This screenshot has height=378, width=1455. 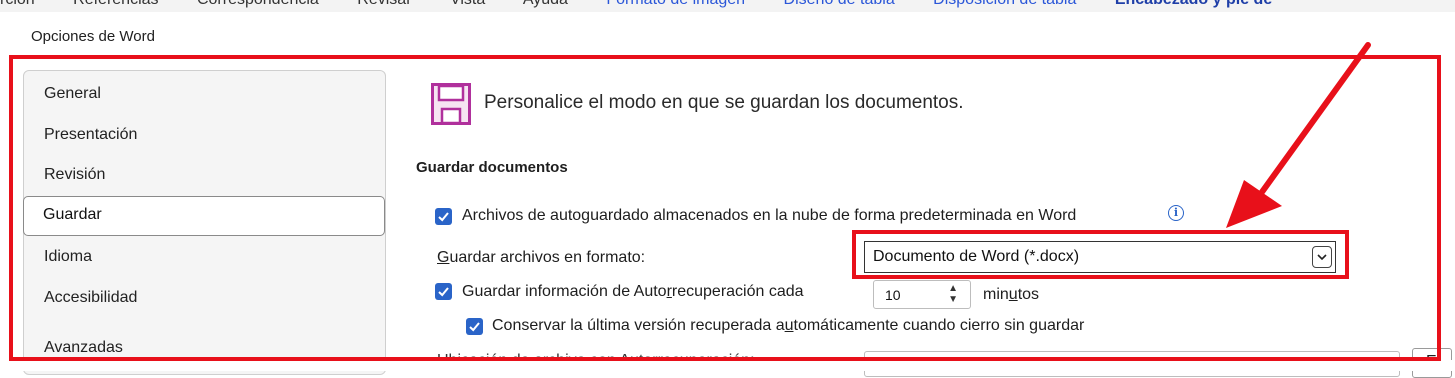 I want to click on ribbon-contextual-tab: Disposición de tabla, so click(x=1004, y=4).